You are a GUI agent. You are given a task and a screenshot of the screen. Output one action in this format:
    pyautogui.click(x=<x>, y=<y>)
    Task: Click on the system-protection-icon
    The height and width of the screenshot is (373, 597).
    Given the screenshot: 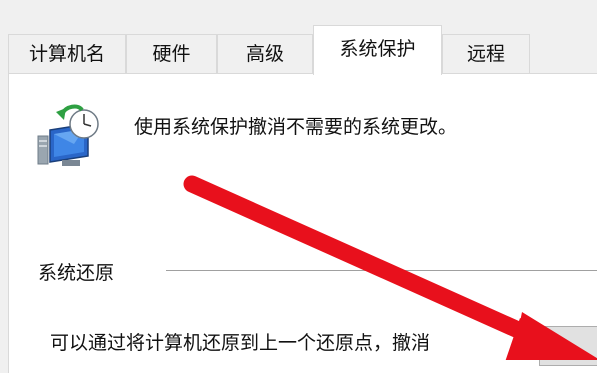 What is the action you would take?
    pyautogui.click(x=68, y=135)
    